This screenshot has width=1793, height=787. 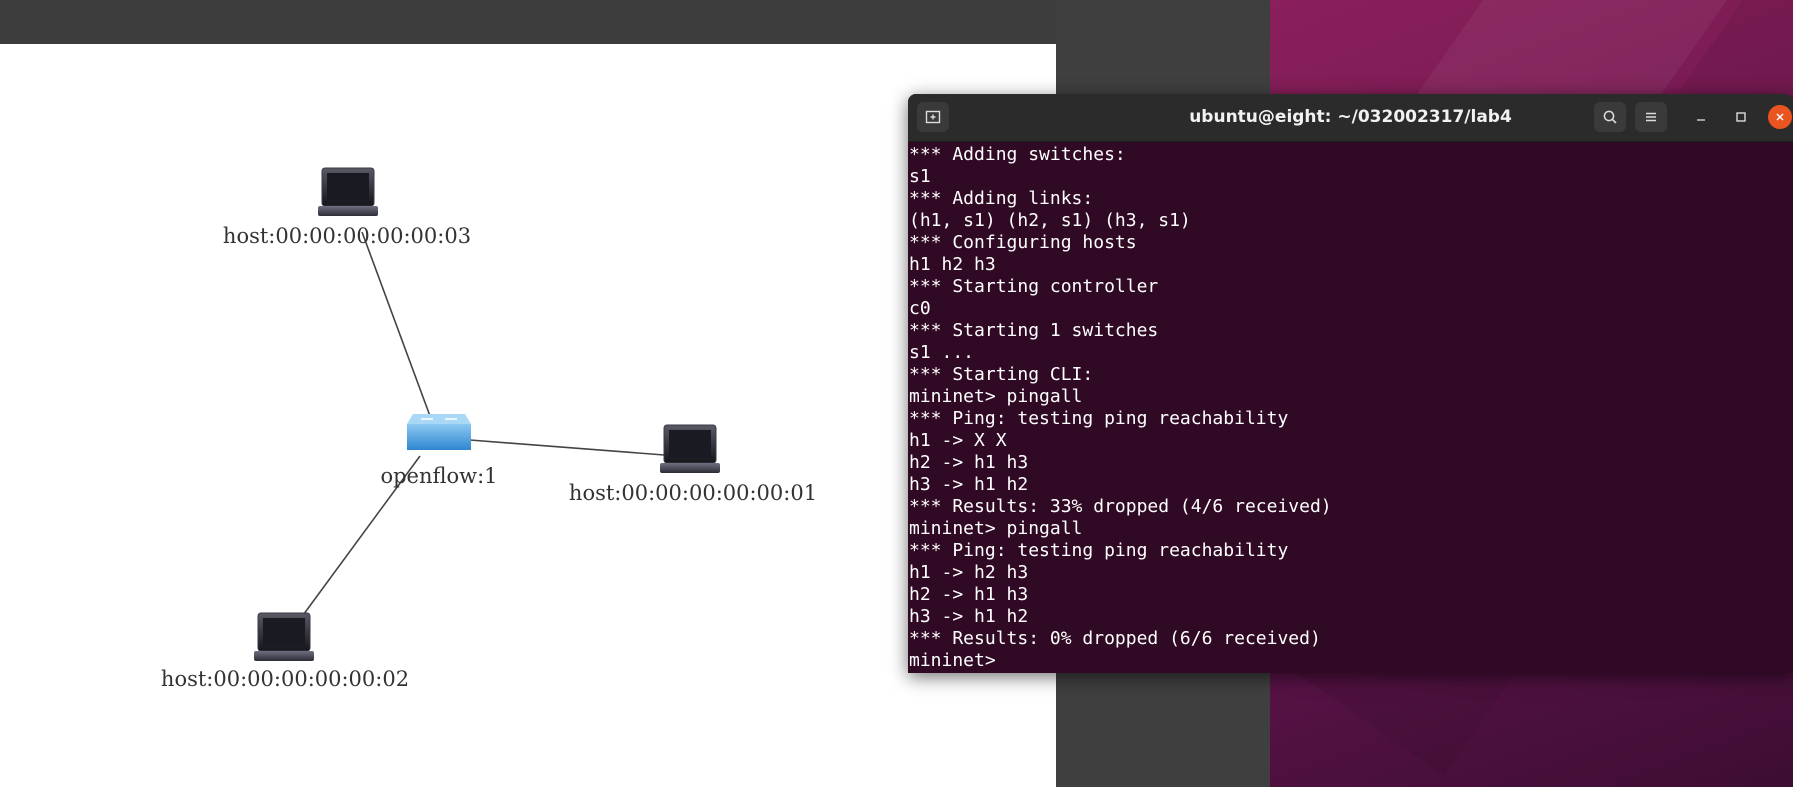 What do you see at coordinates (1701, 120) in the screenshot?
I see `minimize-icon` at bounding box center [1701, 120].